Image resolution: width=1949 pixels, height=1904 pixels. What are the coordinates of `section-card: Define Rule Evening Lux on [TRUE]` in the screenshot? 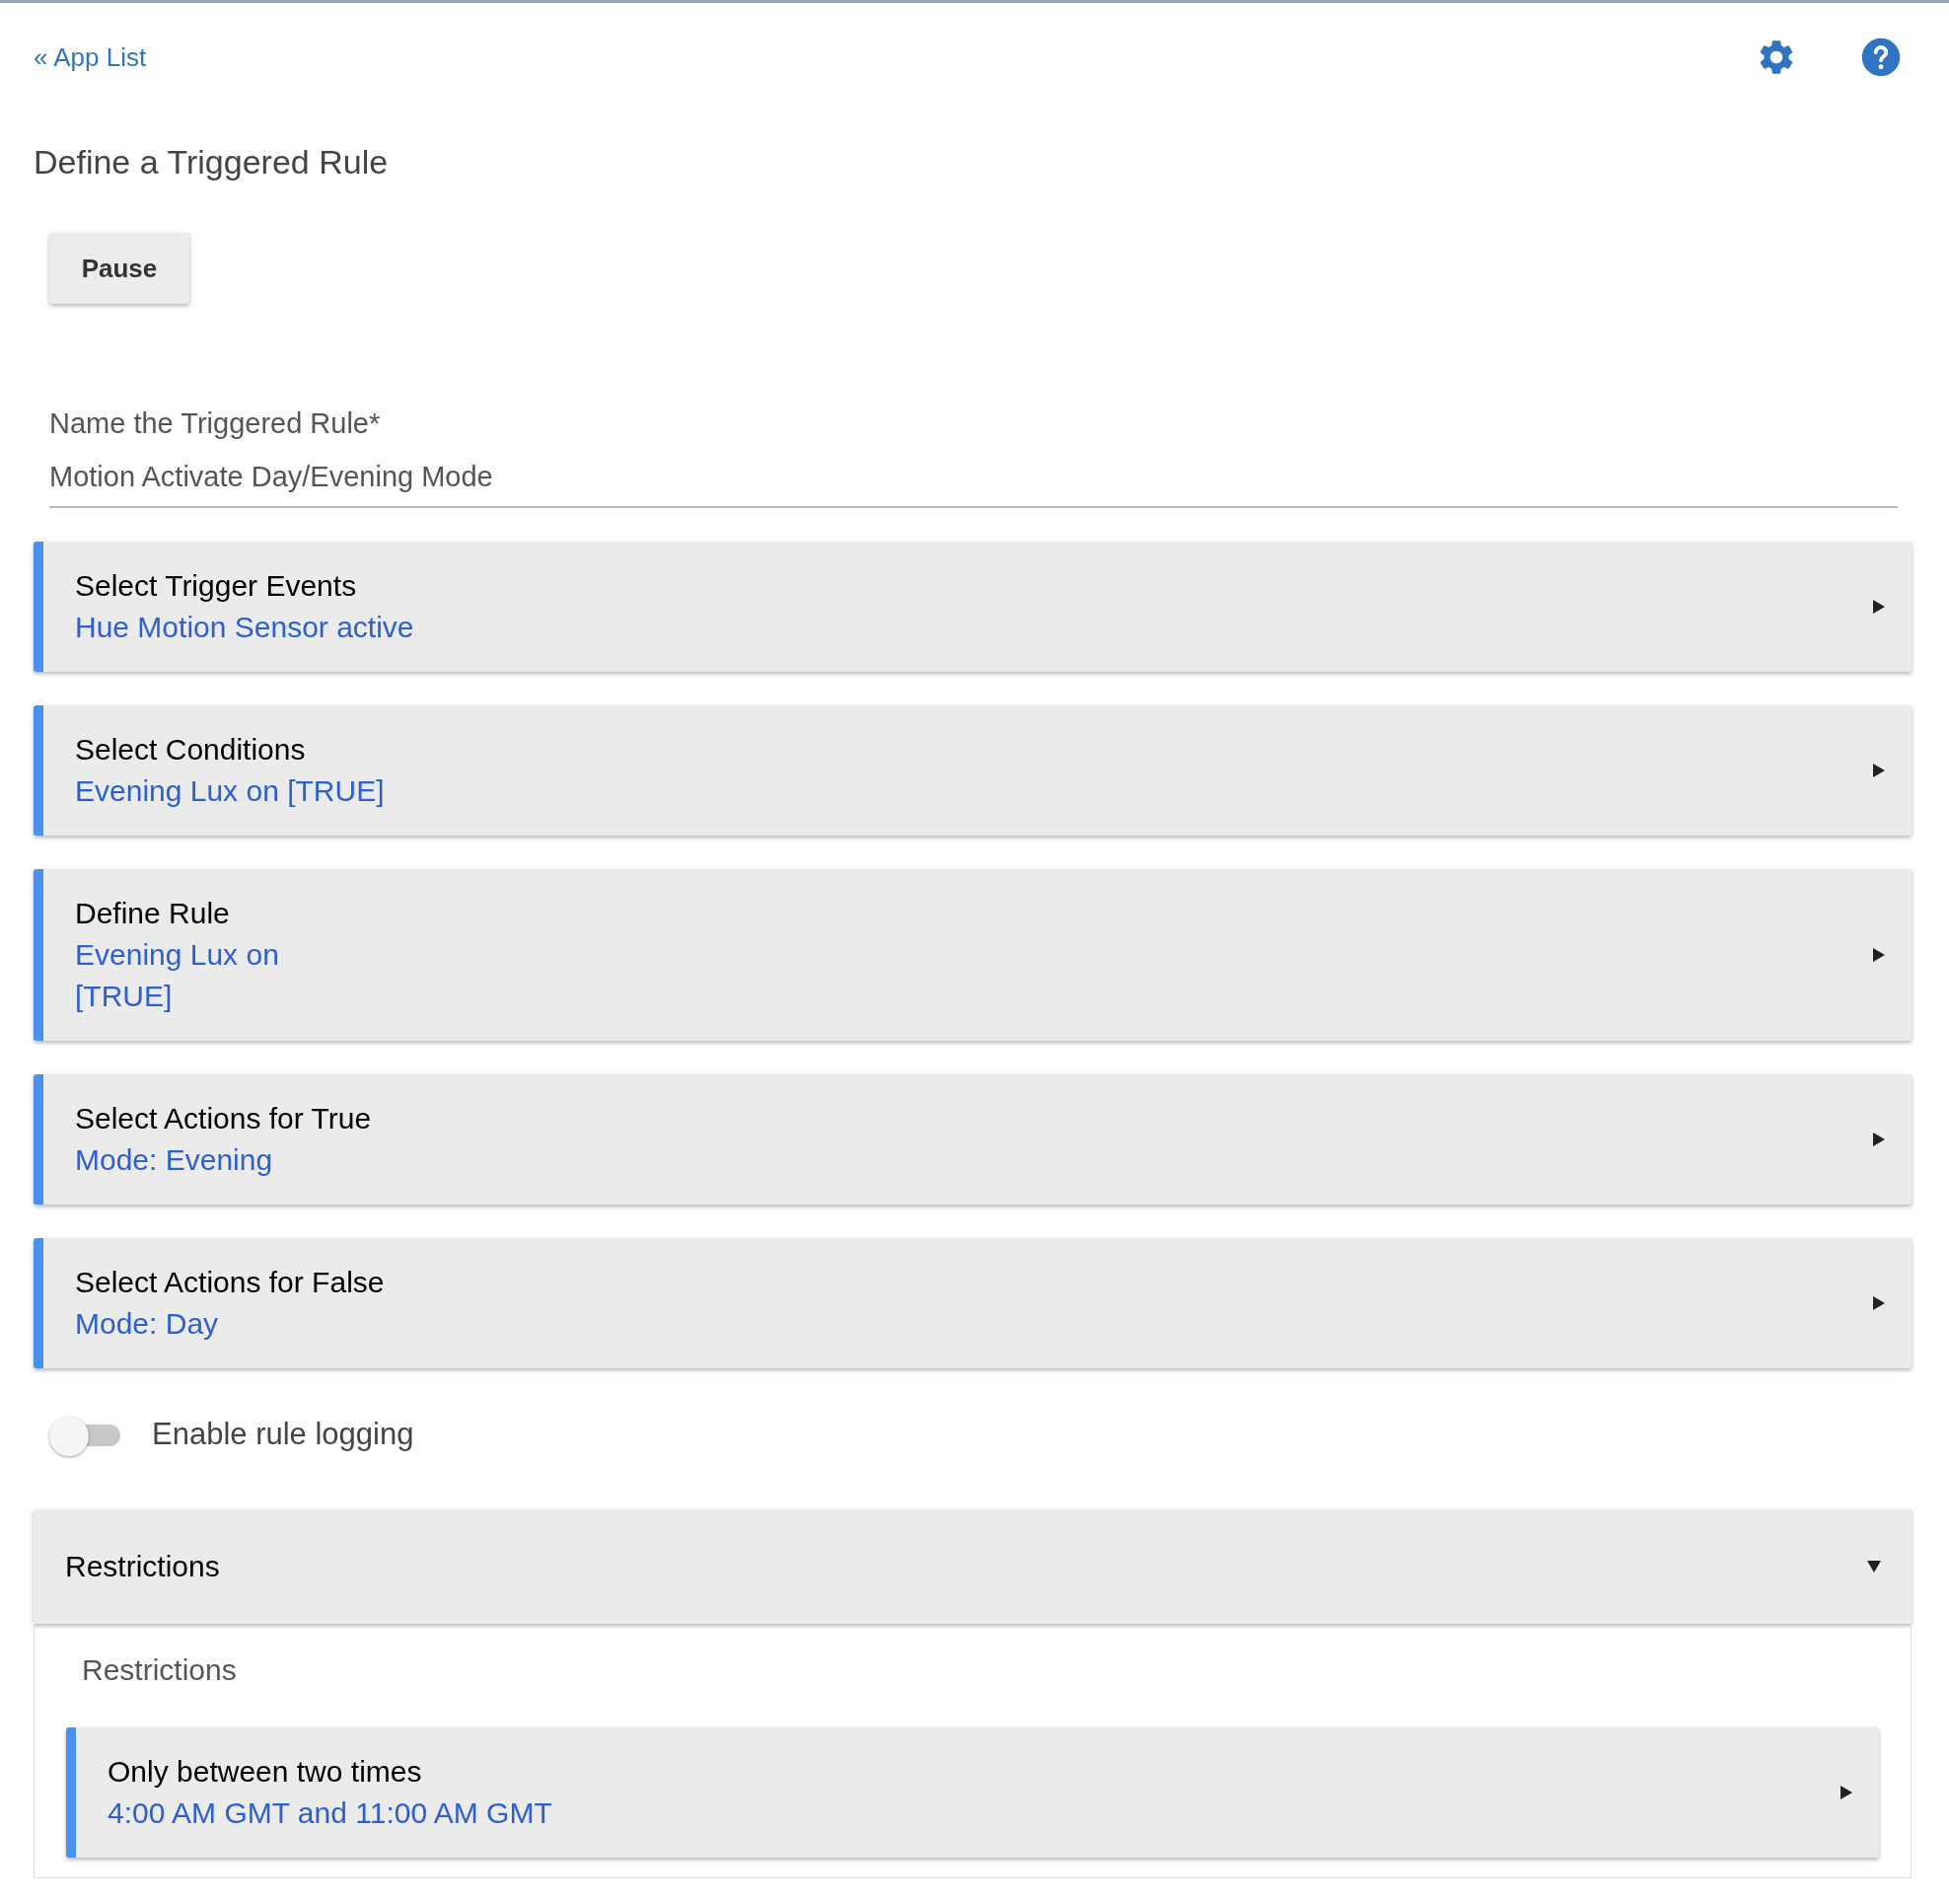 It's located at (973, 955).